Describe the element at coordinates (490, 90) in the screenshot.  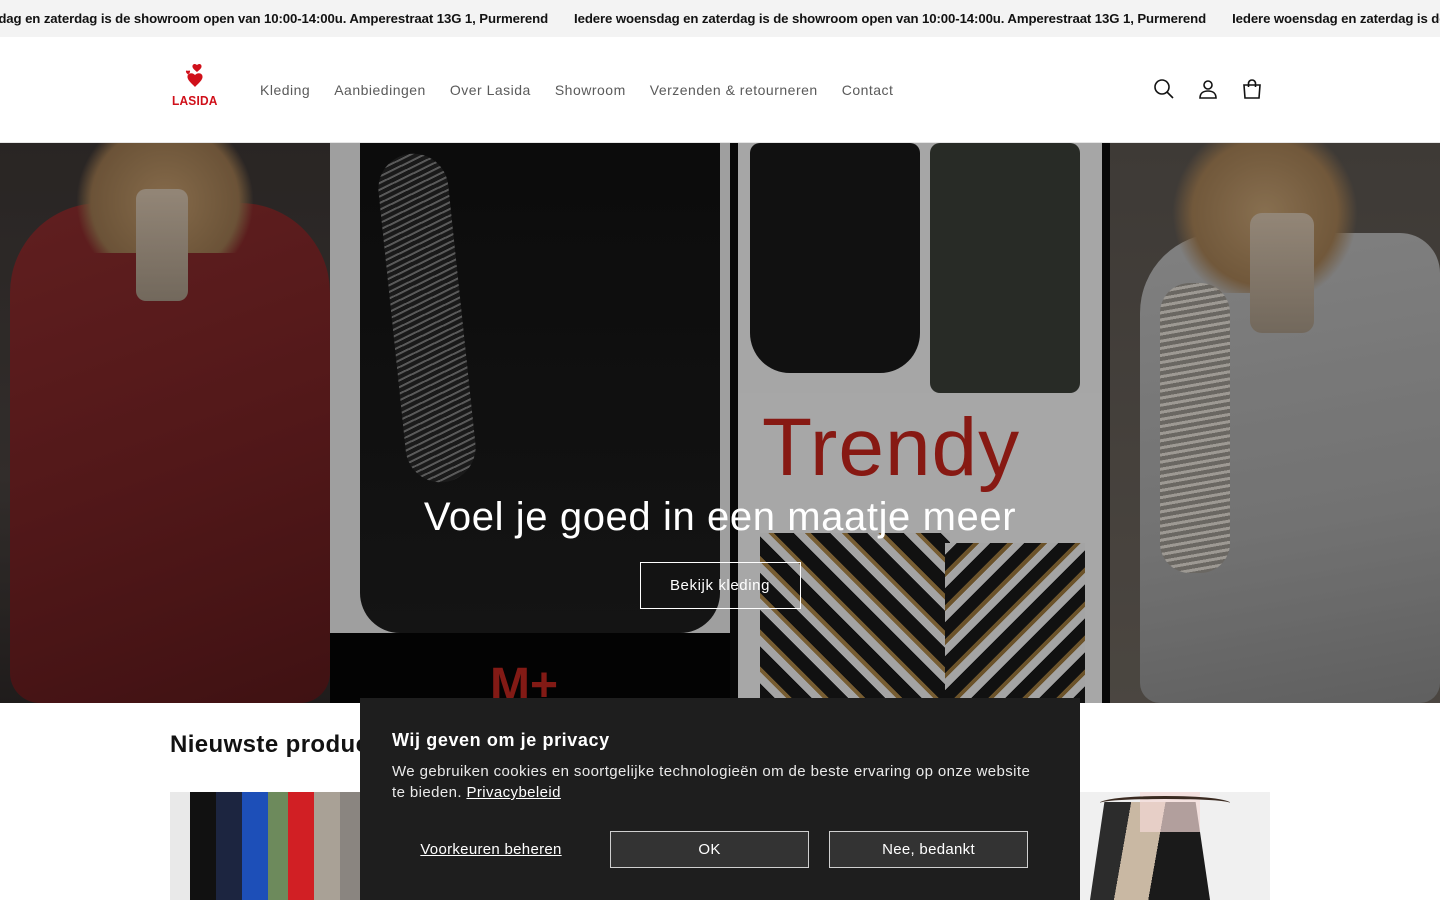
I see `nav-item-over-lasida: Over Lasida` at that location.